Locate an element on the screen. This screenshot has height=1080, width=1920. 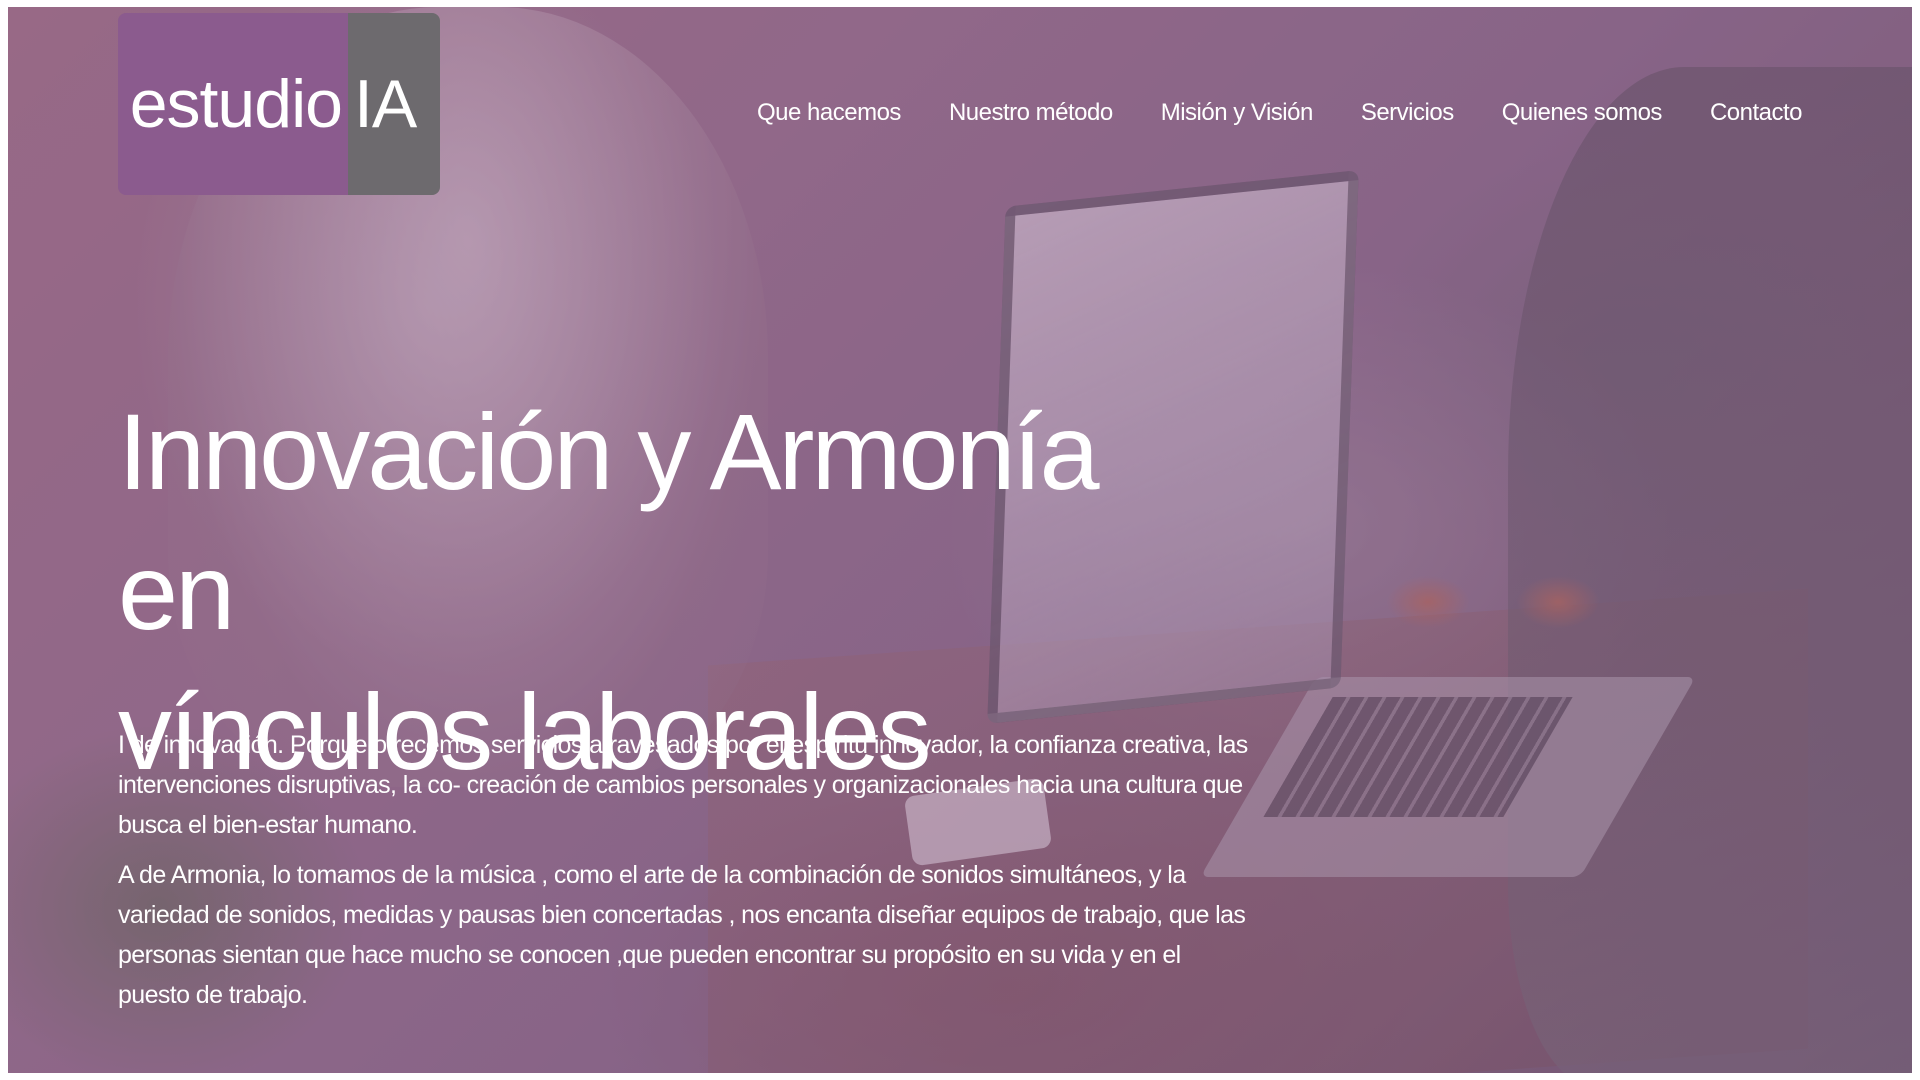
logo-primary-block: estudio is located at coordinates (233, 104).